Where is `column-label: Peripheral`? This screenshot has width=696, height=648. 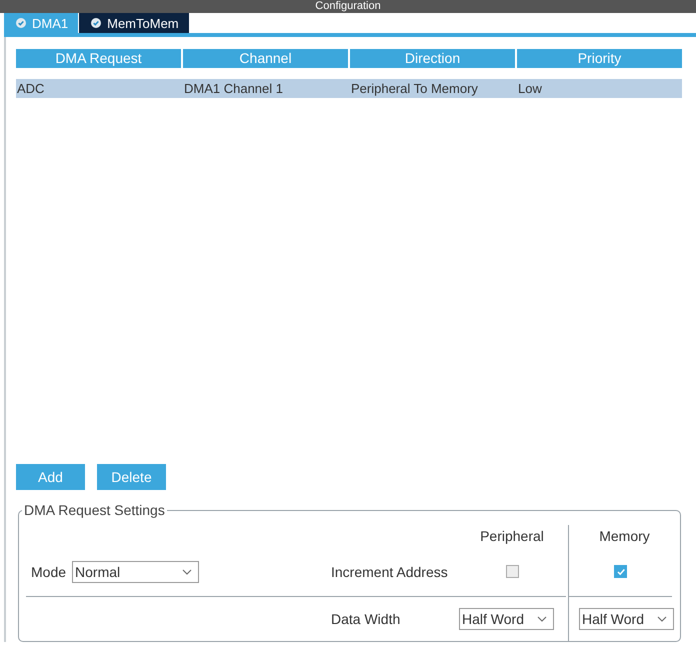
column-label: Peripheral is located at coordinates (512, 536).